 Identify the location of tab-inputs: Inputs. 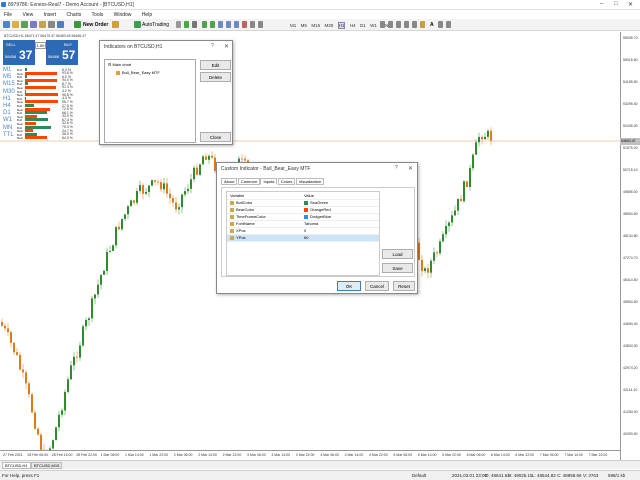
(269, 181).